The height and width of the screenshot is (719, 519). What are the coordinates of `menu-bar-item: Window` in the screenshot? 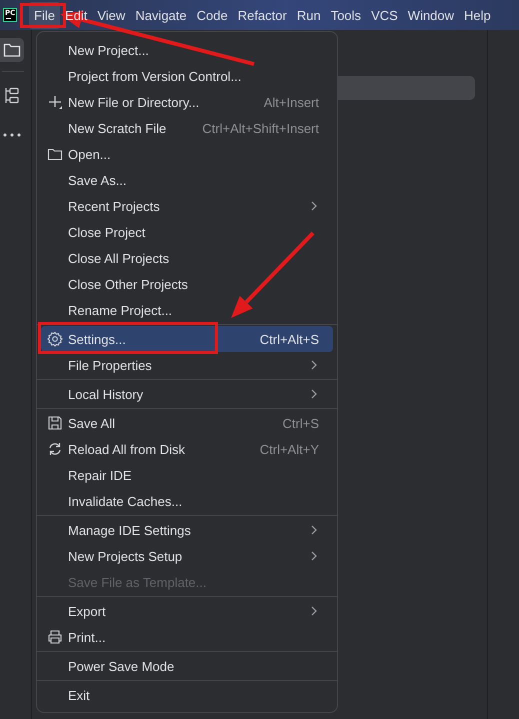 It's located at (431, 15).